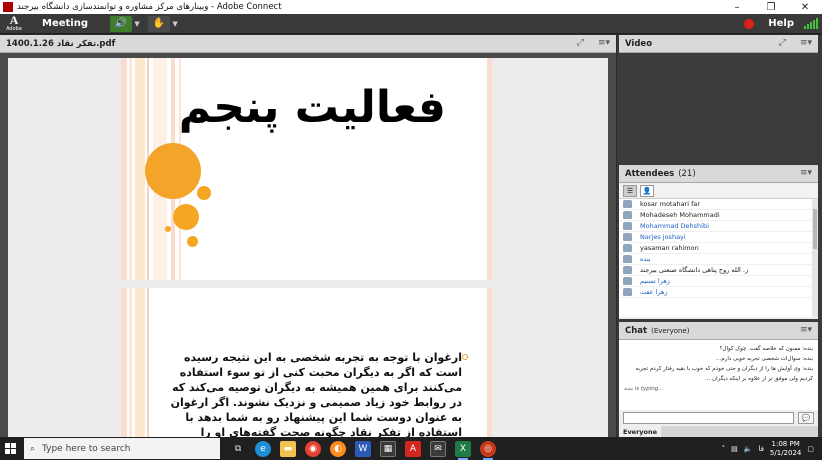  Describe the element at coordinates (630, 190) in the screenshot. I see `list-view-icon: ☰` at that location.